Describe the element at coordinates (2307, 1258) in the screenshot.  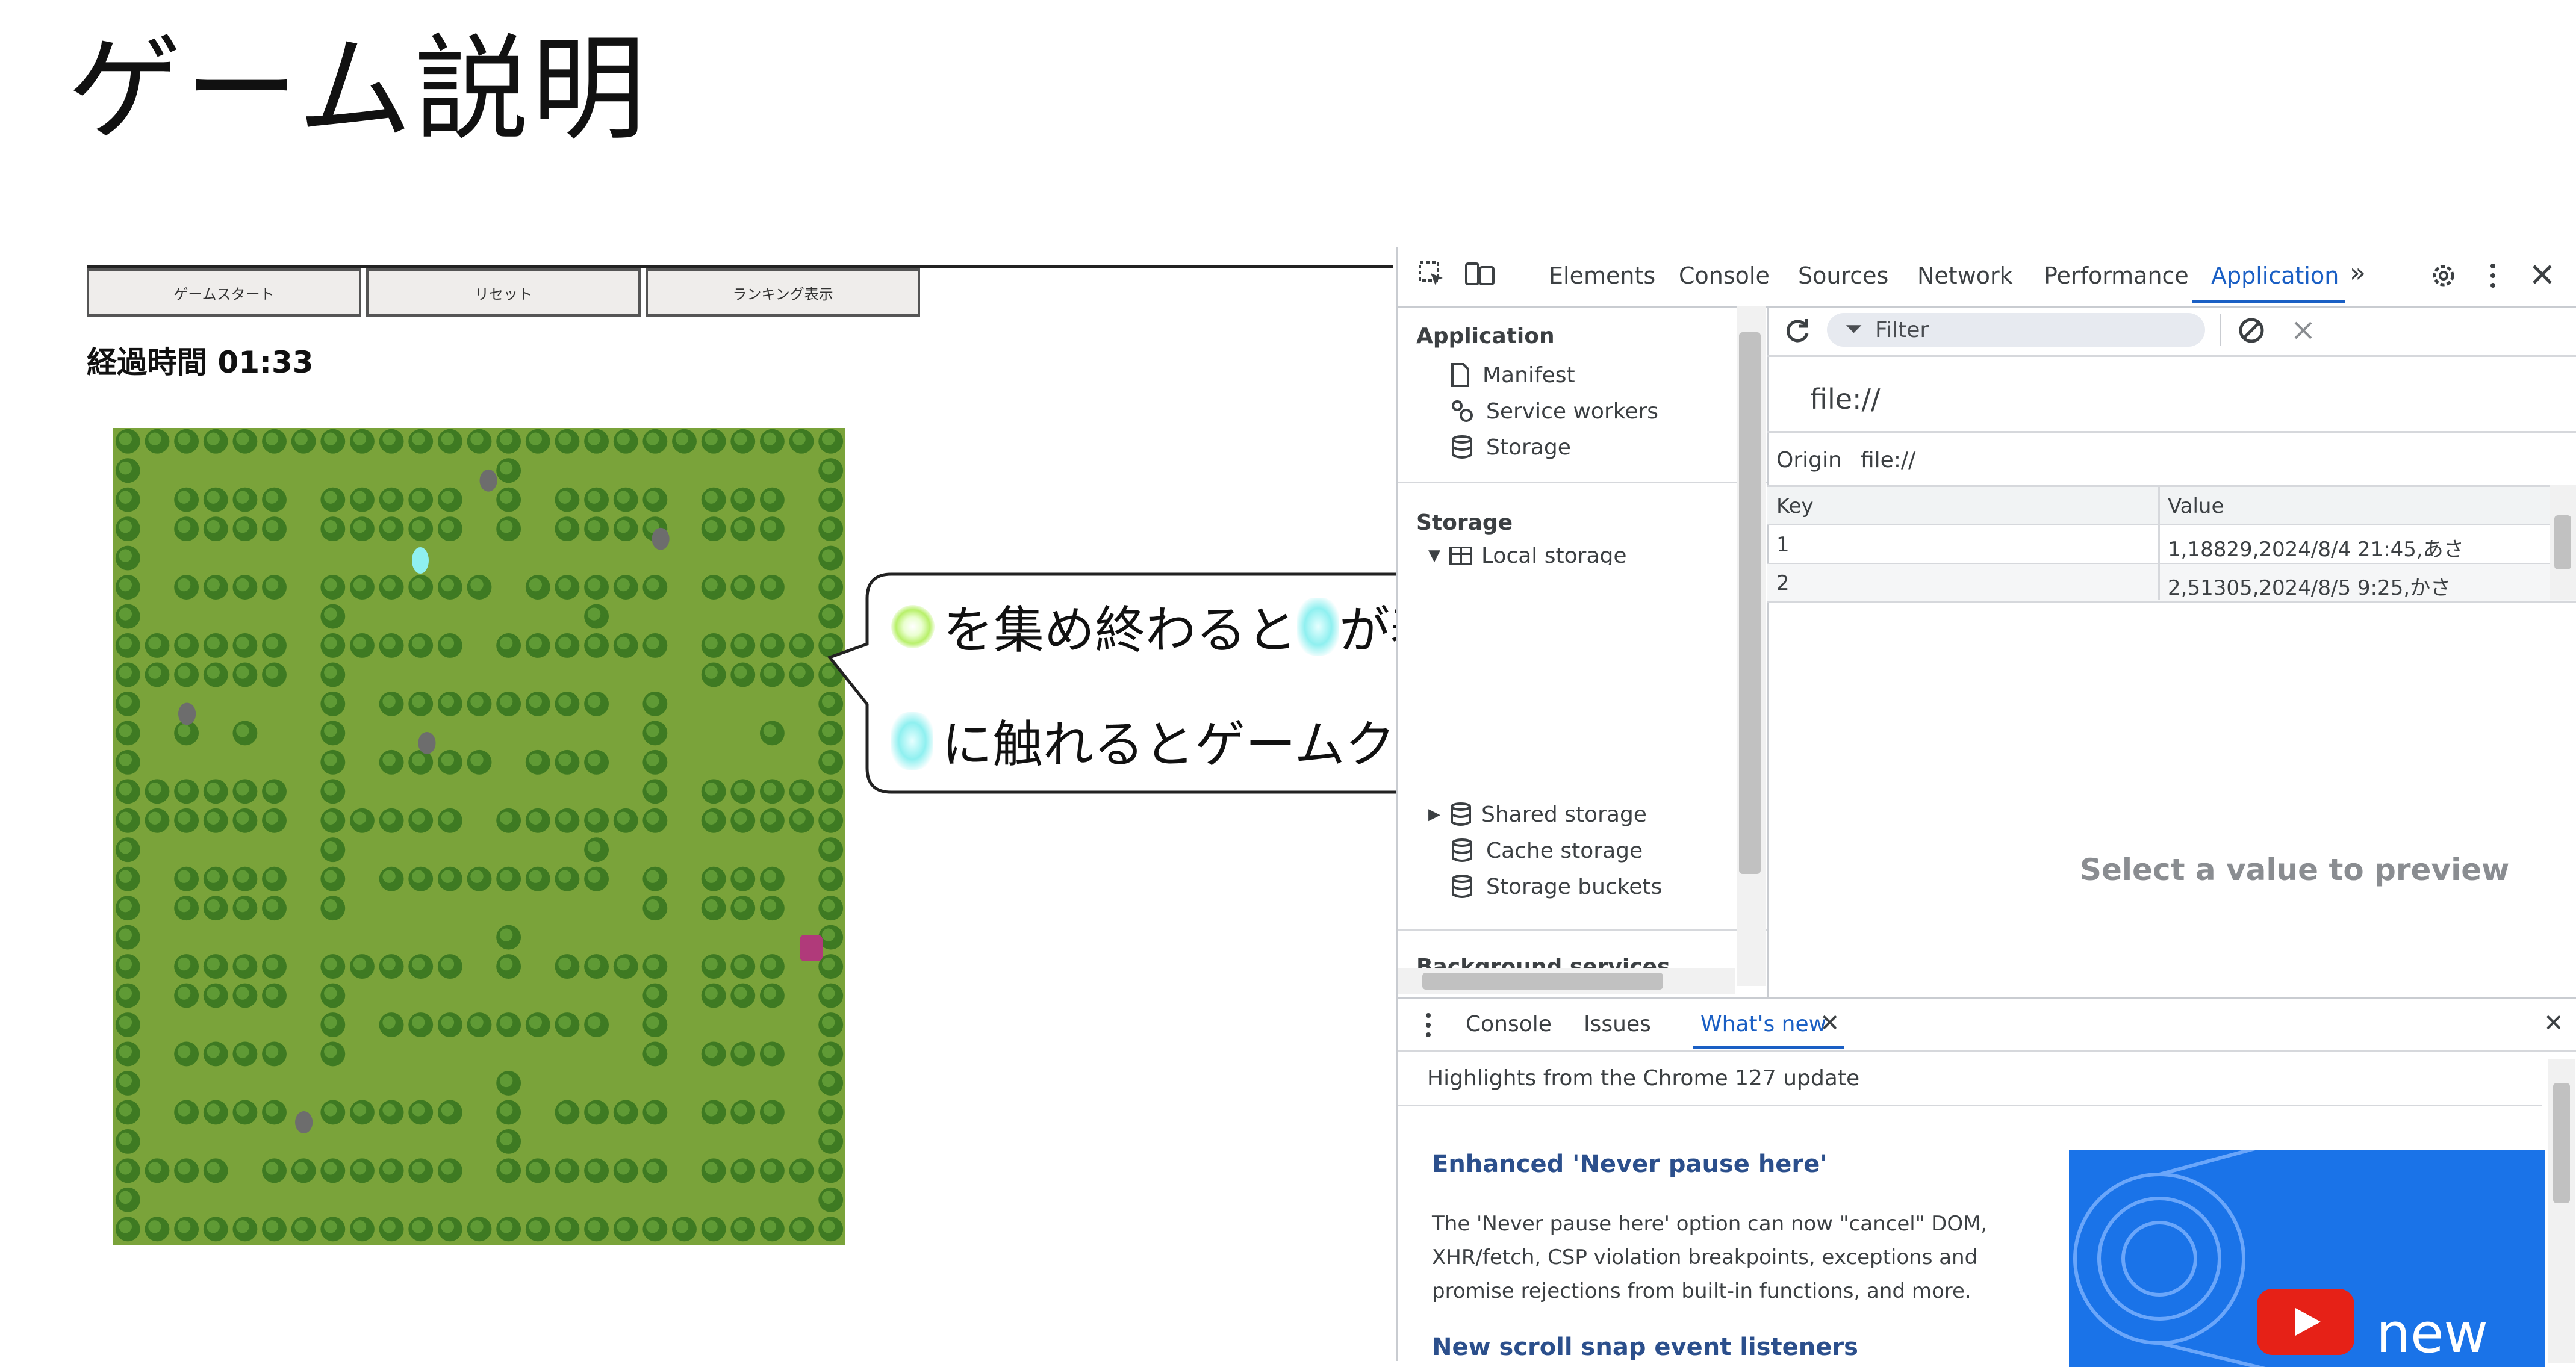
I see `whats-new-promo-image: new` at that location.